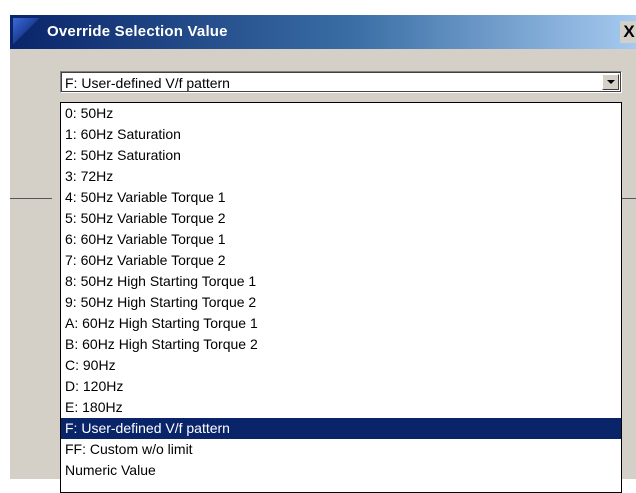 The width and height of the screenshot is (636, 493). Describe the element at coordinates (341, 197) in the screenshot. I see `dropdown-option: 4: 50Hz Variable Torque 1` at that location.